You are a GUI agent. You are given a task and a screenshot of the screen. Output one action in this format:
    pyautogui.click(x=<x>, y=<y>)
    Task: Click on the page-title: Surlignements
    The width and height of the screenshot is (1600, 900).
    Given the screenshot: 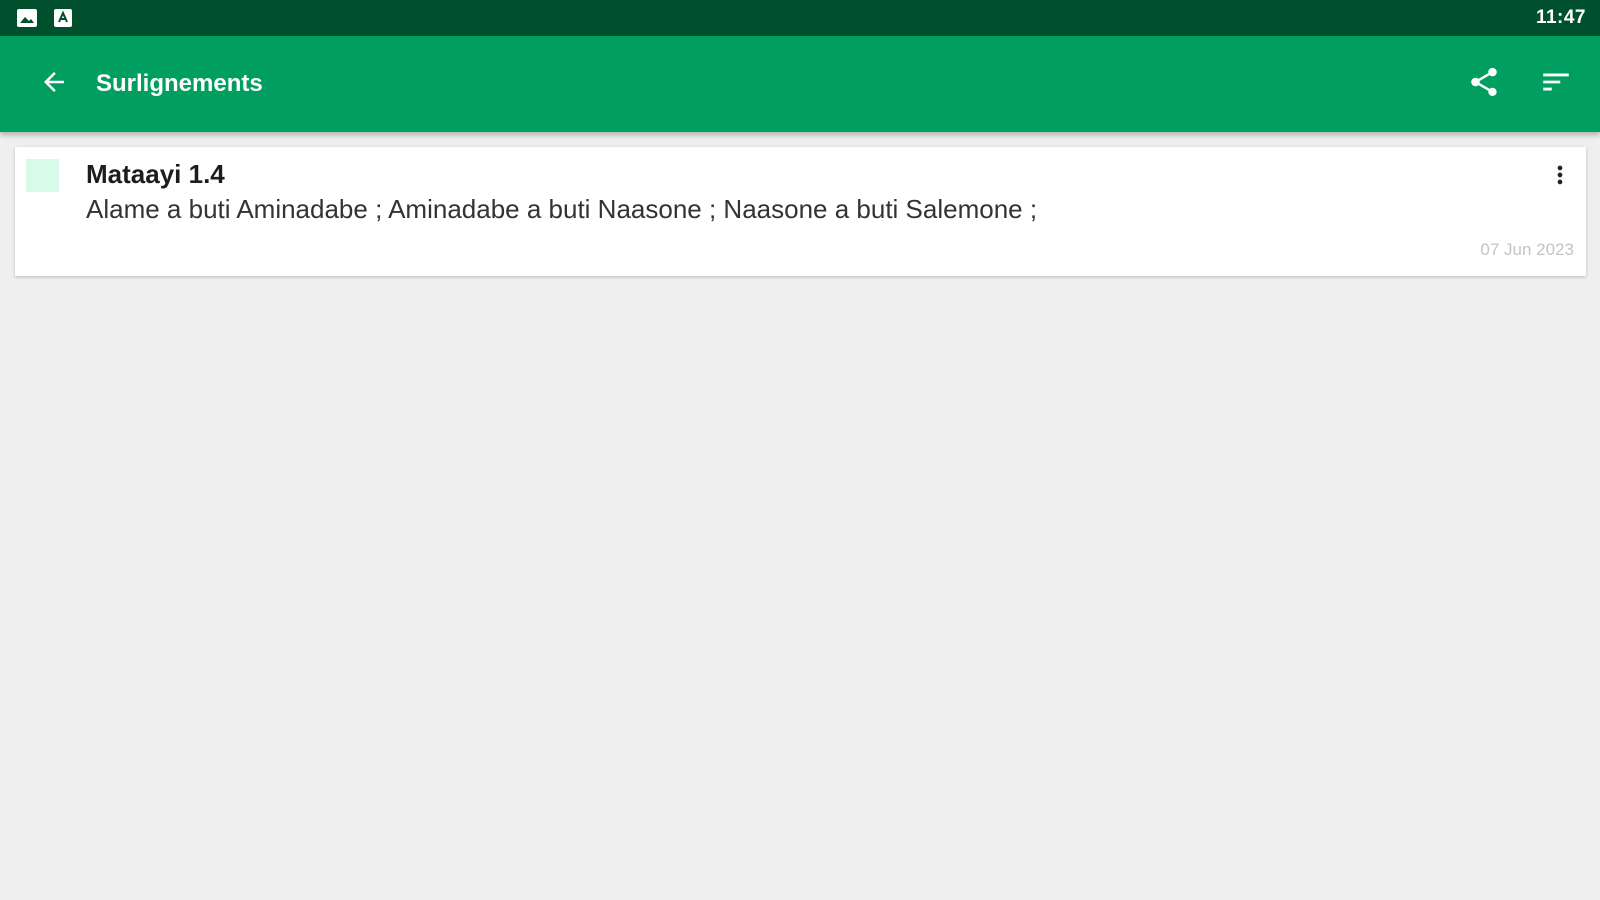 What is the action you would take?
    pyautogui.click(x=179, y=83)
    